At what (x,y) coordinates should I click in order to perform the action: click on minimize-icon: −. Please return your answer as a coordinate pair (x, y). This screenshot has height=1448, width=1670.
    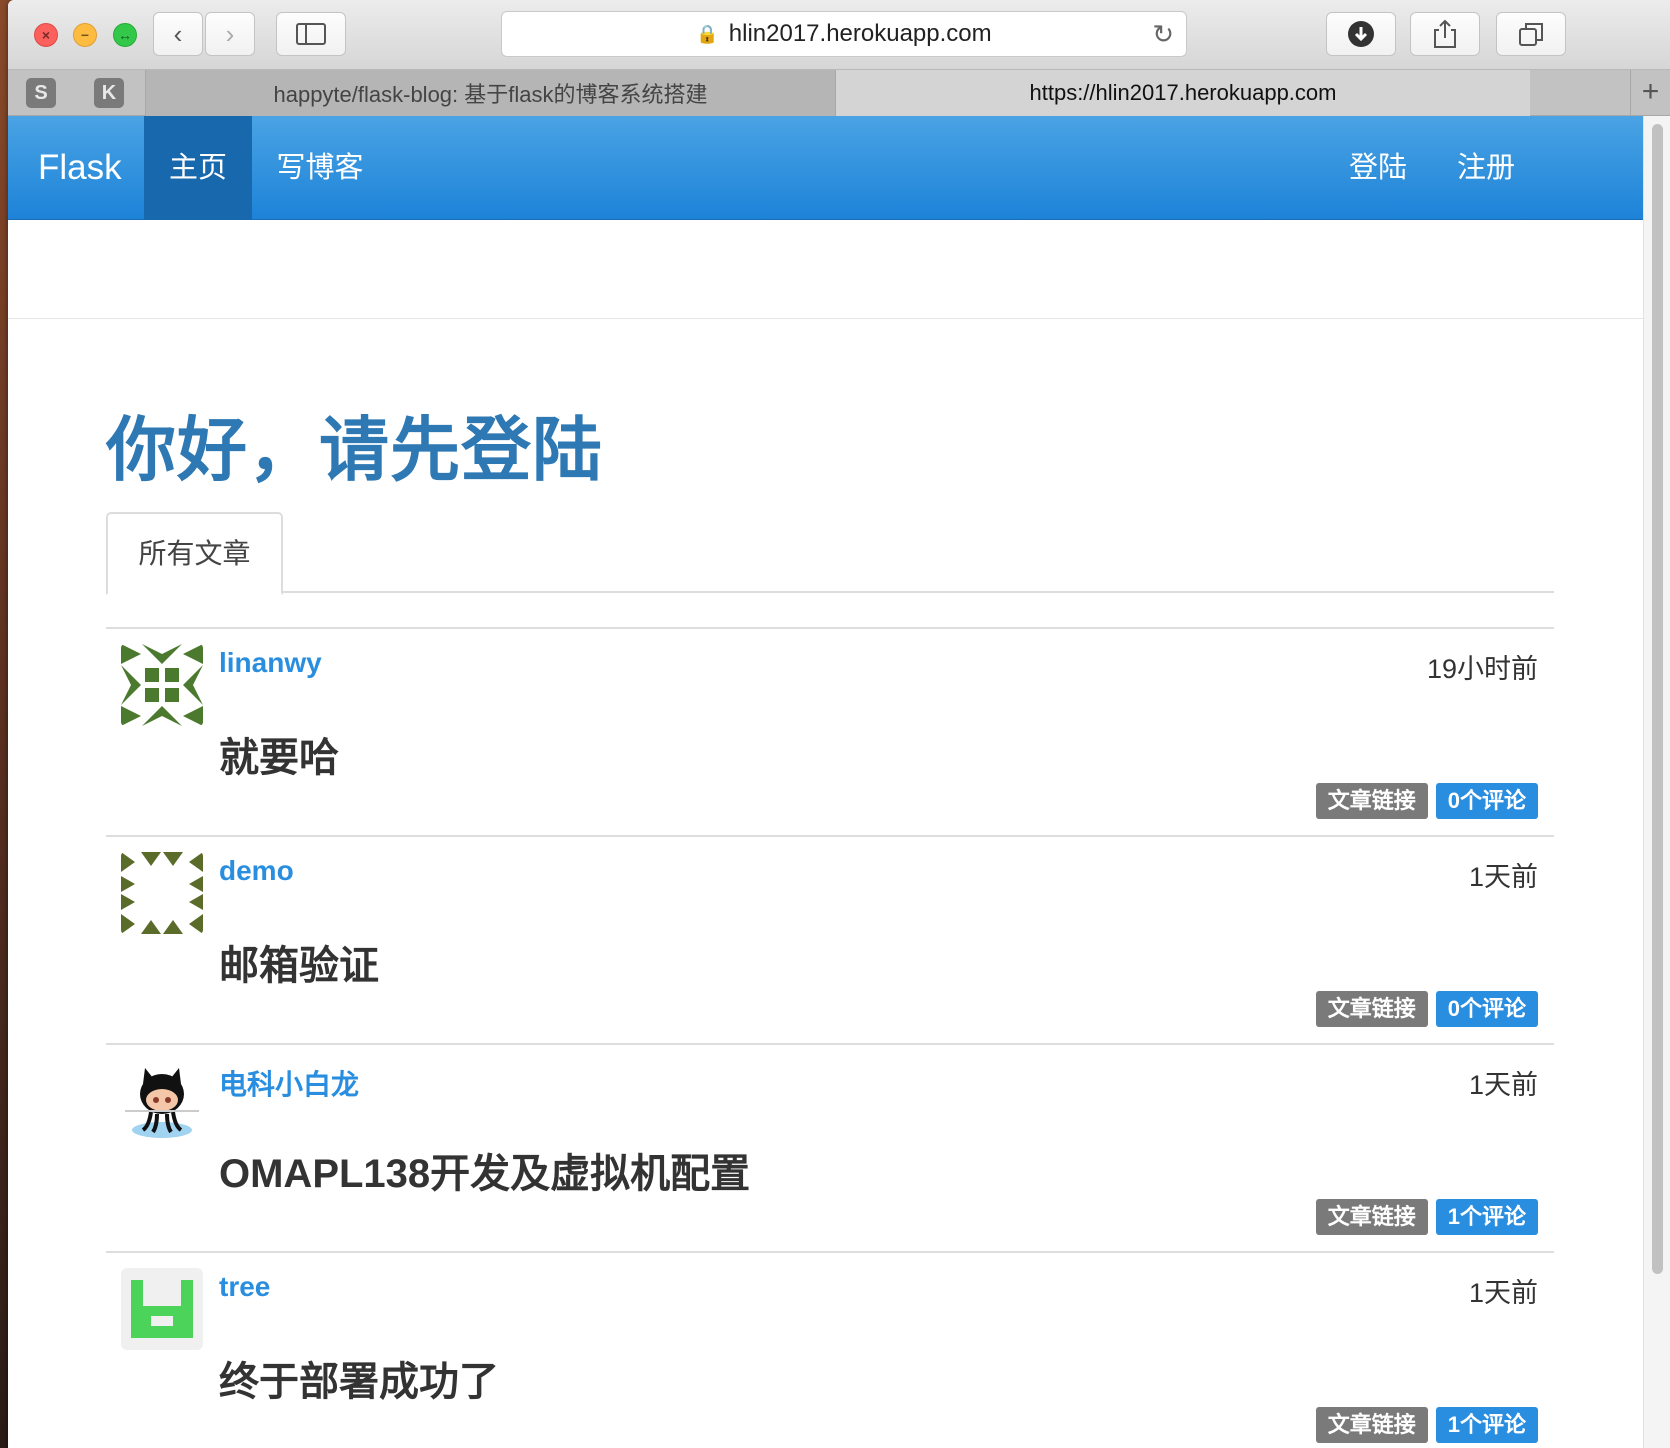
    Looking at the image, I should click on (85, 35).